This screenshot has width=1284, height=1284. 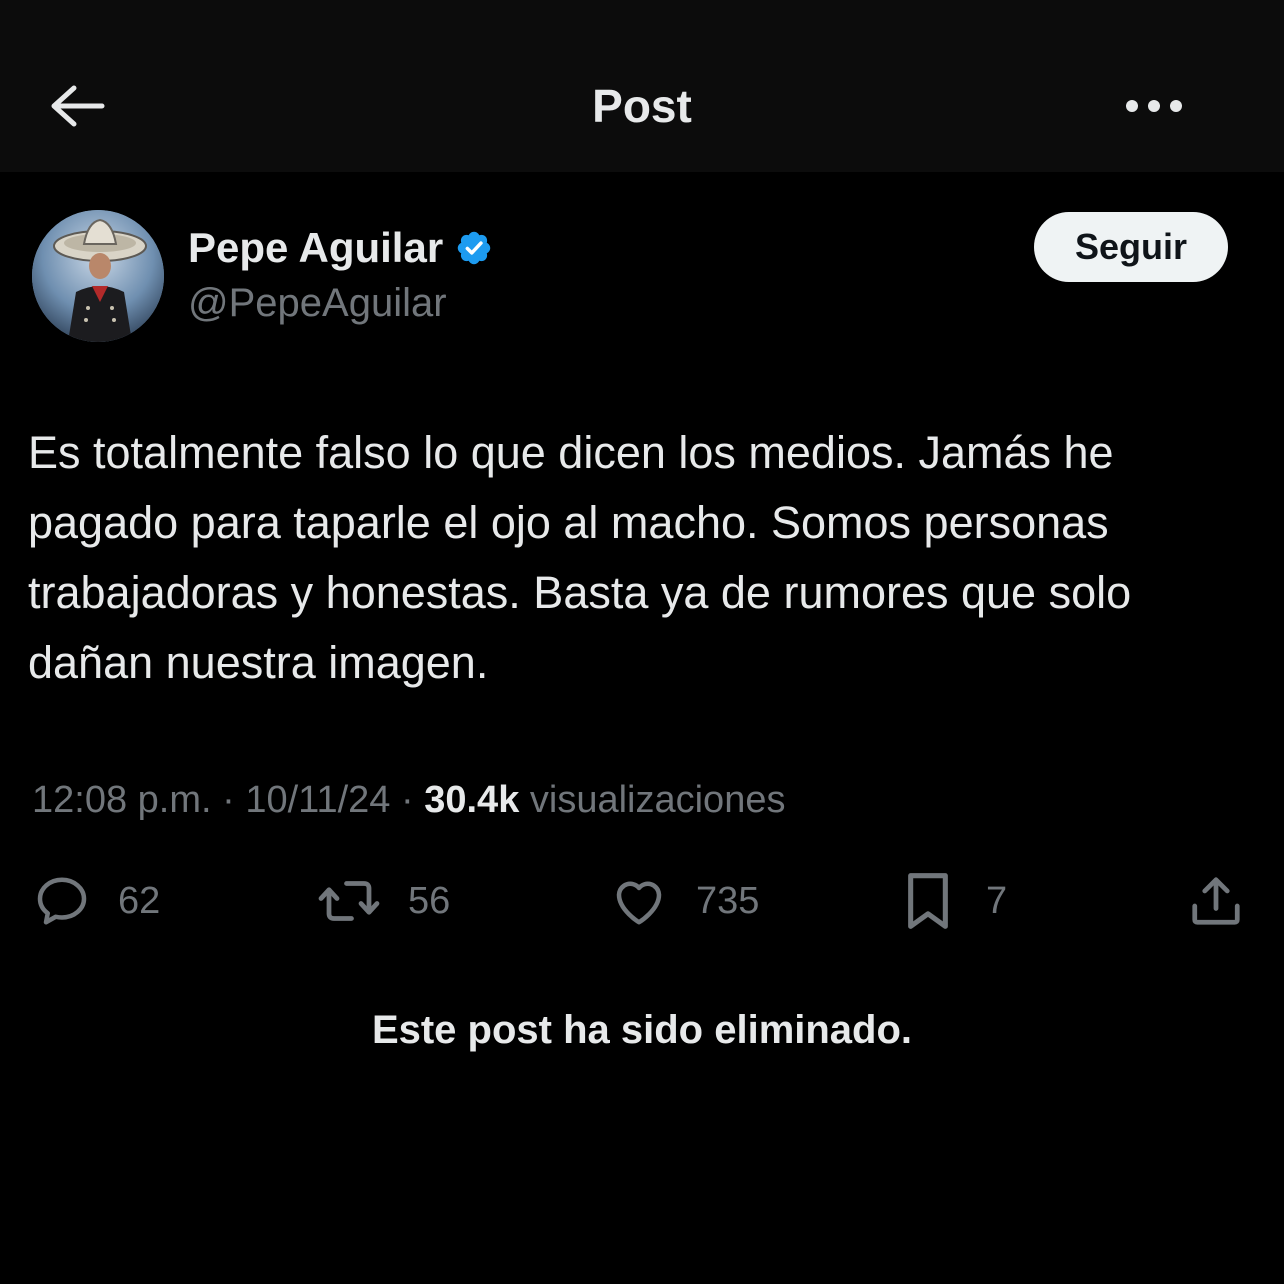 I want to click on heart-icon, so click(x=639, y=903).